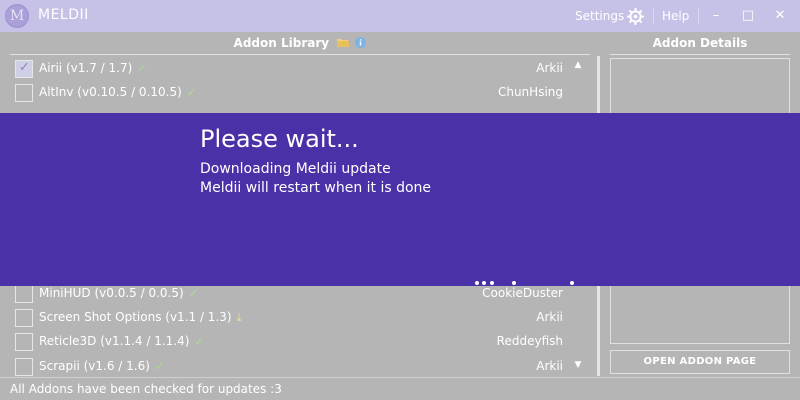 Image resolution: width=800 pixels, height=400 pixels. What do you see at coordinates (239, 317) in the screenshot?
I see `download-icon: ⤓` at bounding box center [239, 317].